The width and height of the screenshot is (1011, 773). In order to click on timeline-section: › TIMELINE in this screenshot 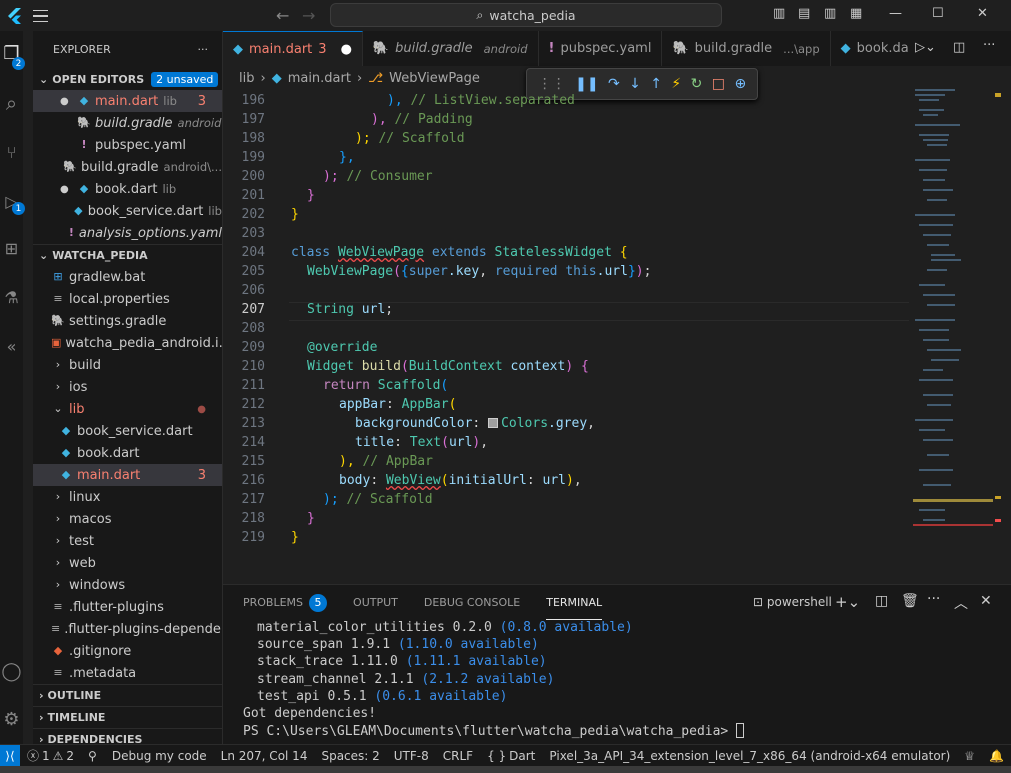, I will do `click(127, 717)`.